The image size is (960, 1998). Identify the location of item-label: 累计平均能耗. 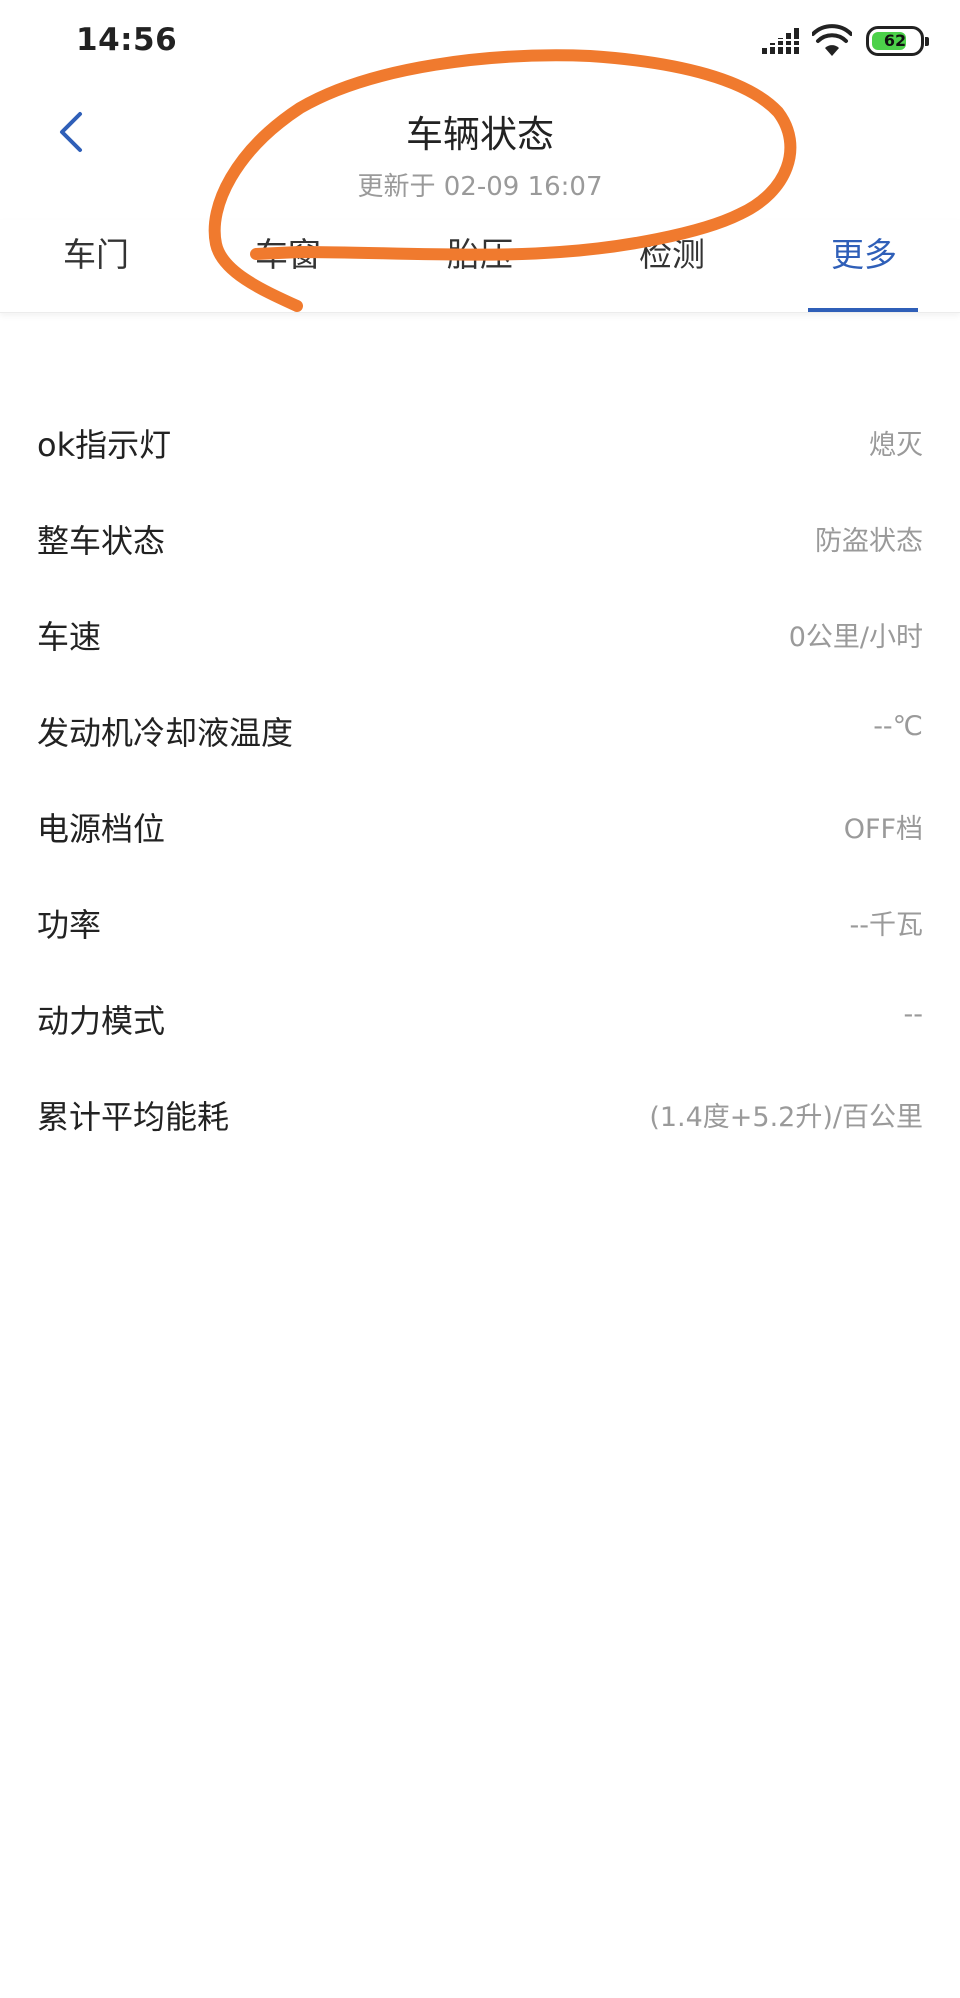
(133, 1117).